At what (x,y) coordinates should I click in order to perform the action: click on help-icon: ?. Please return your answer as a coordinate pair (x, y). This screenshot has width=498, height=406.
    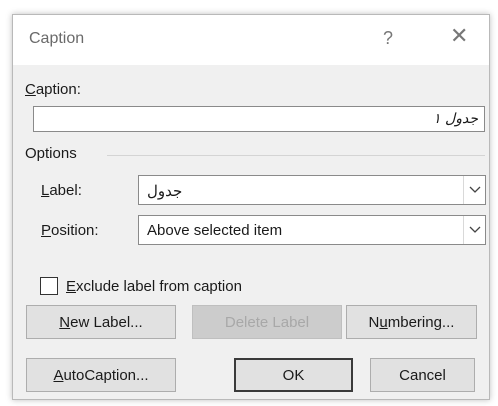
    Looking at the image, I should click on (388, 38).